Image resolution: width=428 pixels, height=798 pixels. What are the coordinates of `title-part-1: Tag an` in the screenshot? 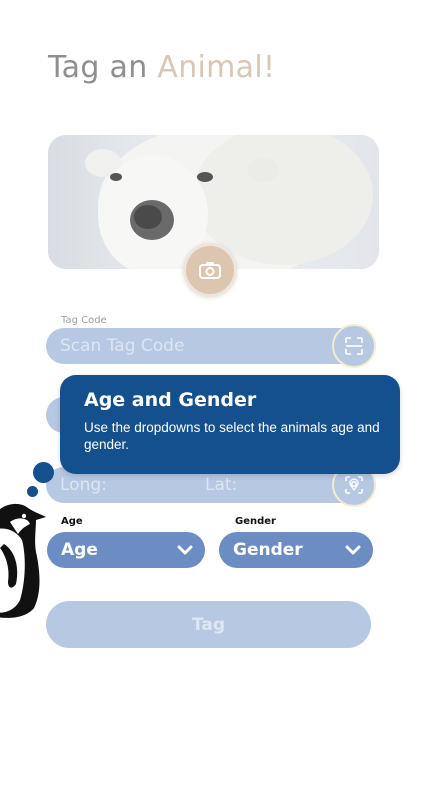 It's located at (98, 67).